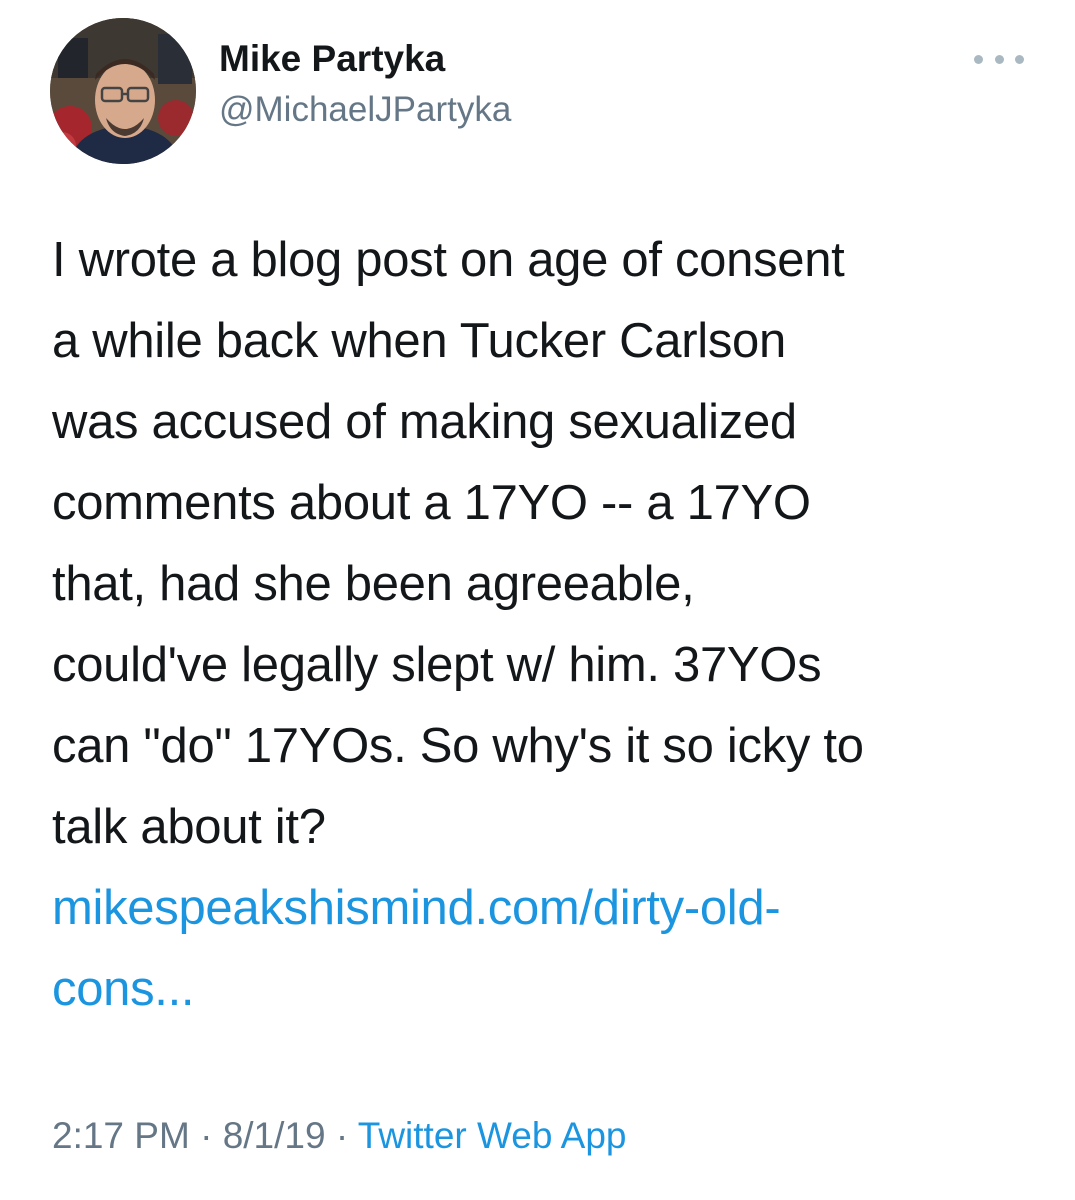  I want to click on tweet-time: 2:17 PM, so click(121, 1135).